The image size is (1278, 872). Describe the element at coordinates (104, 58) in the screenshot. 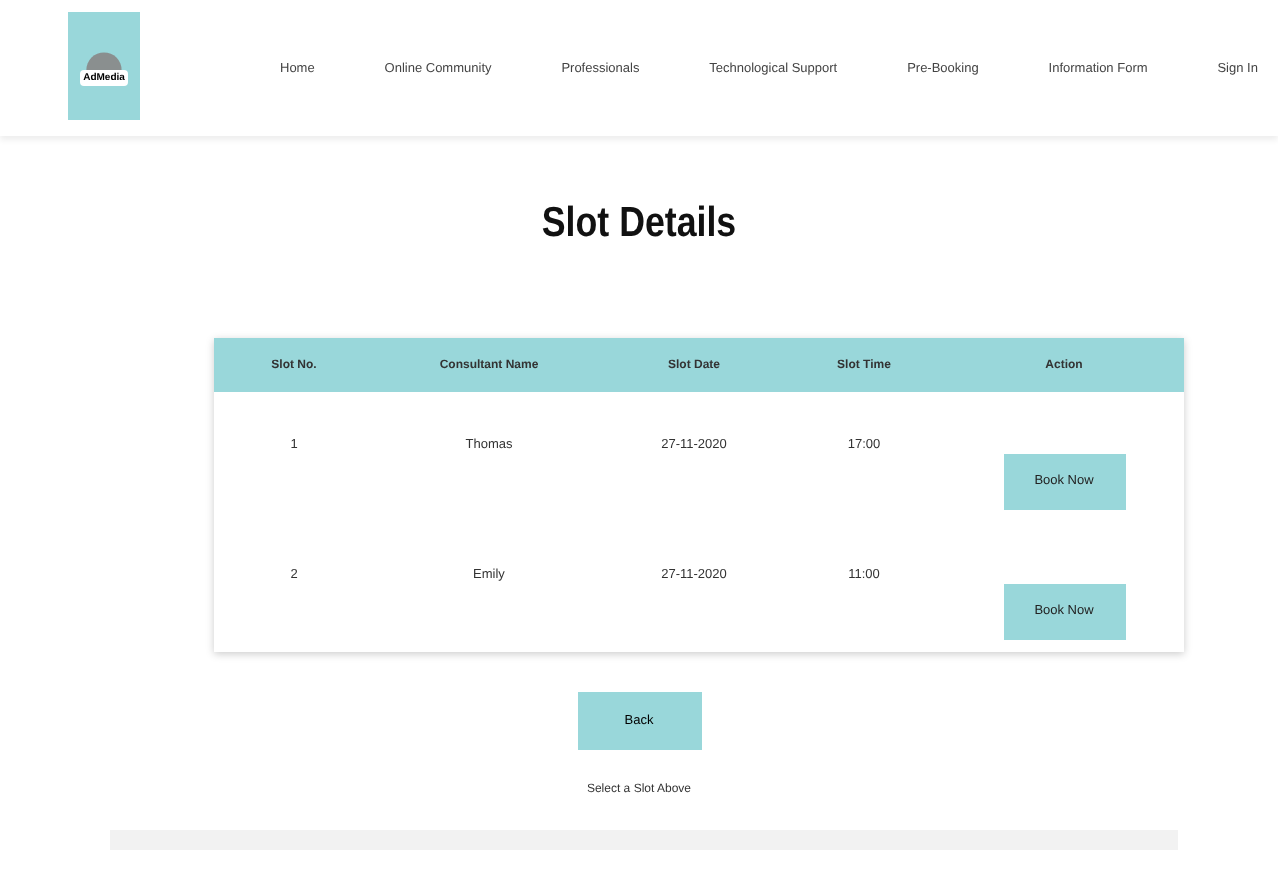

I see `dome-icon` at that location.